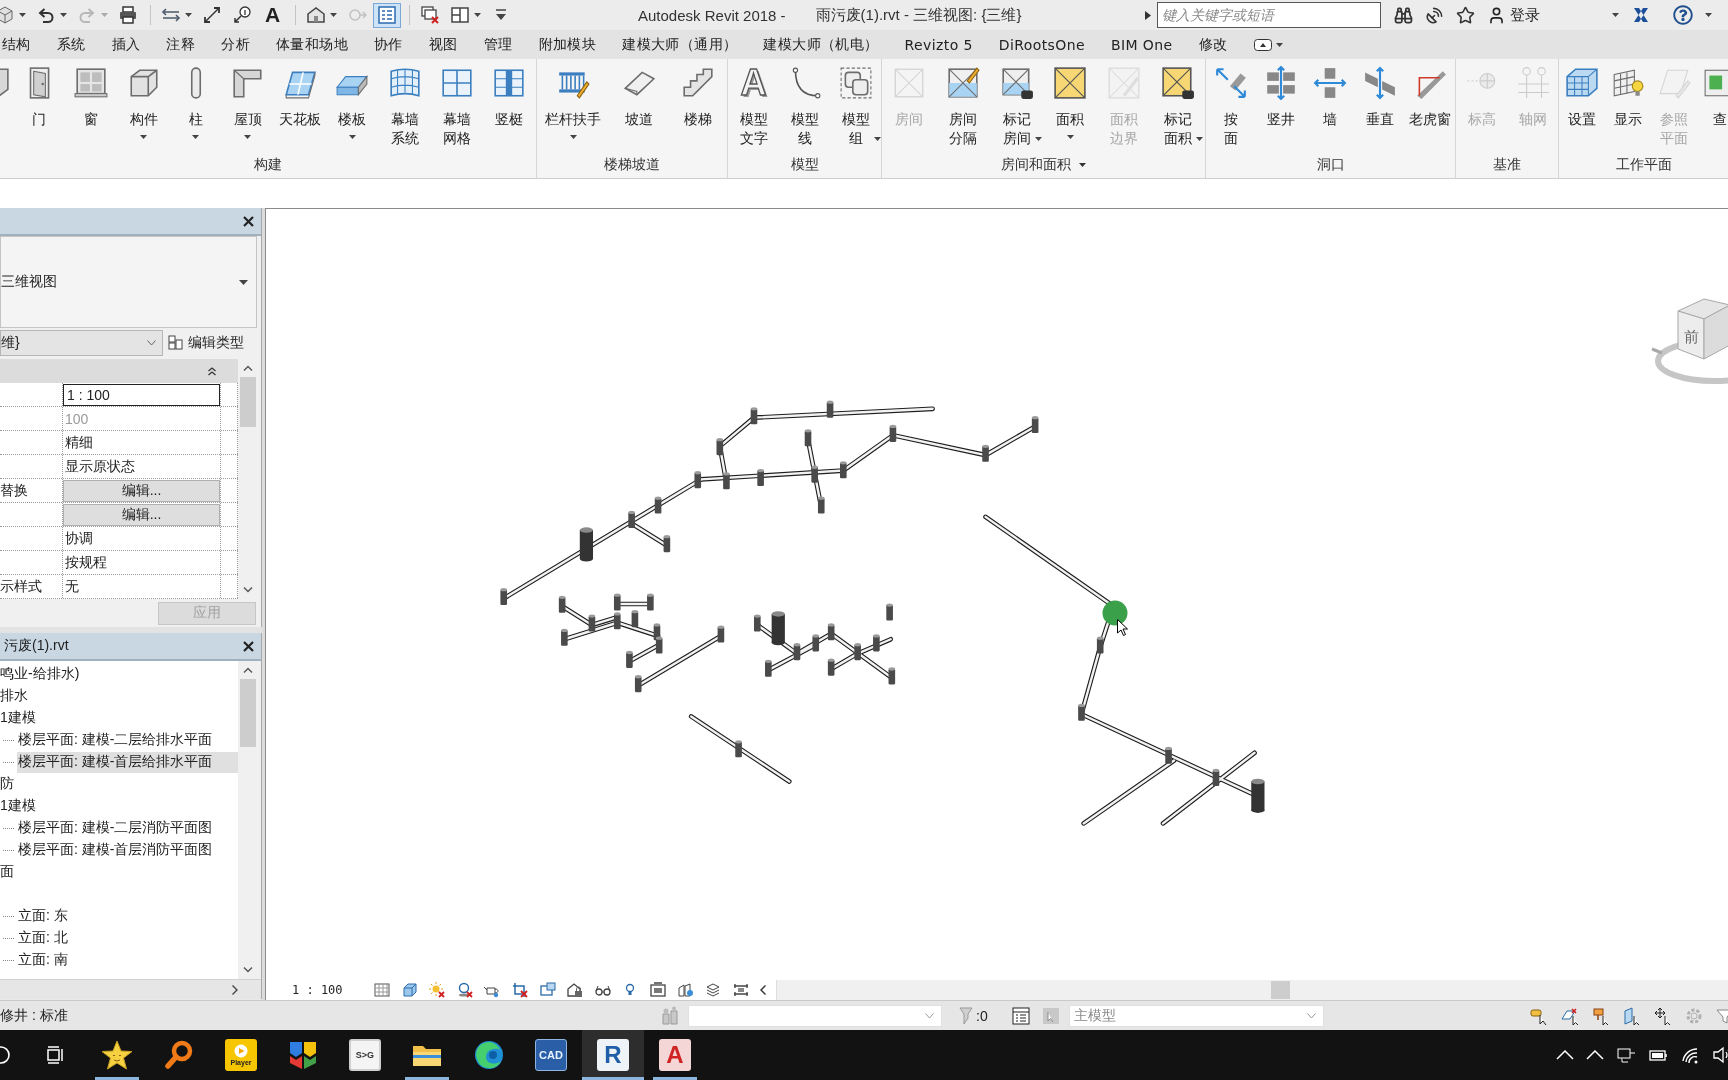 This screenshot has width=1728, height=1080. Describe the element at coordinates (1403, 15) in the screenshot. I see `binoculars-icon` at that location.